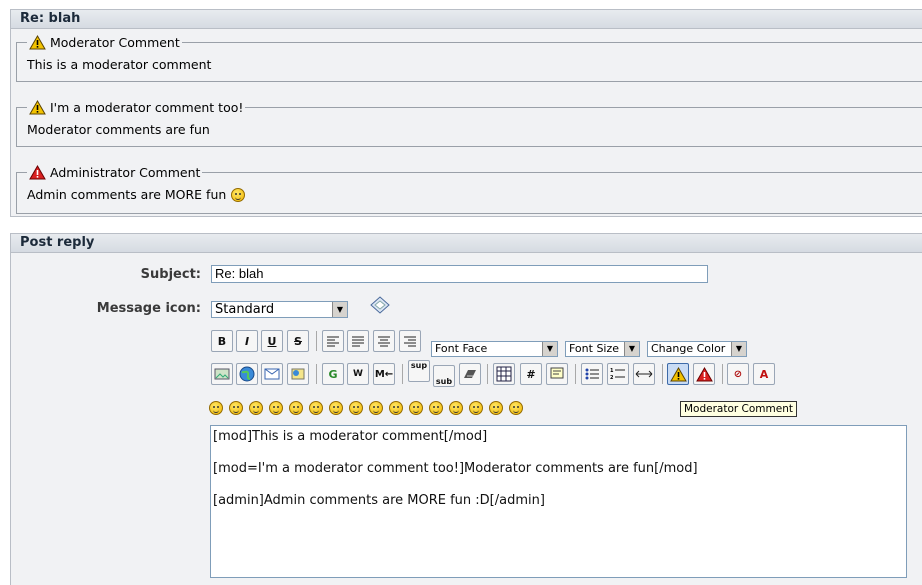  Describe the element at coordinates (296, 408) in the screenshot. I see `sad-smiley-icon` at that location.